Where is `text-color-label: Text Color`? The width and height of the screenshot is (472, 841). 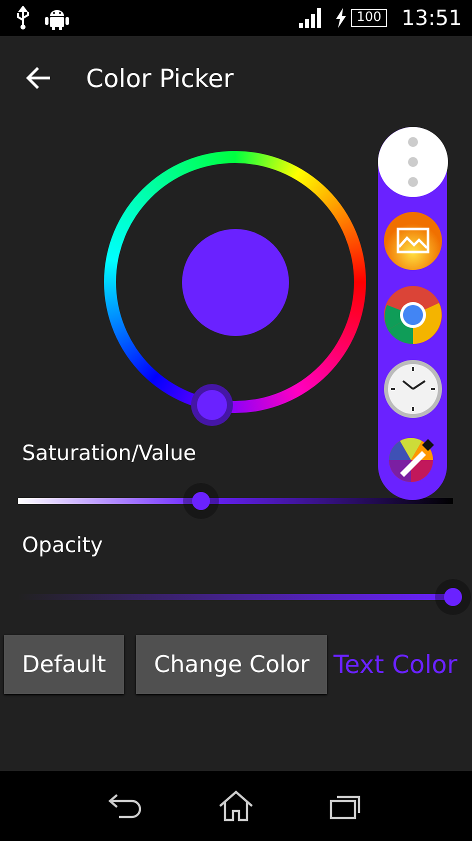 text-color-label: Text Color is located at coordinates (395, 664).